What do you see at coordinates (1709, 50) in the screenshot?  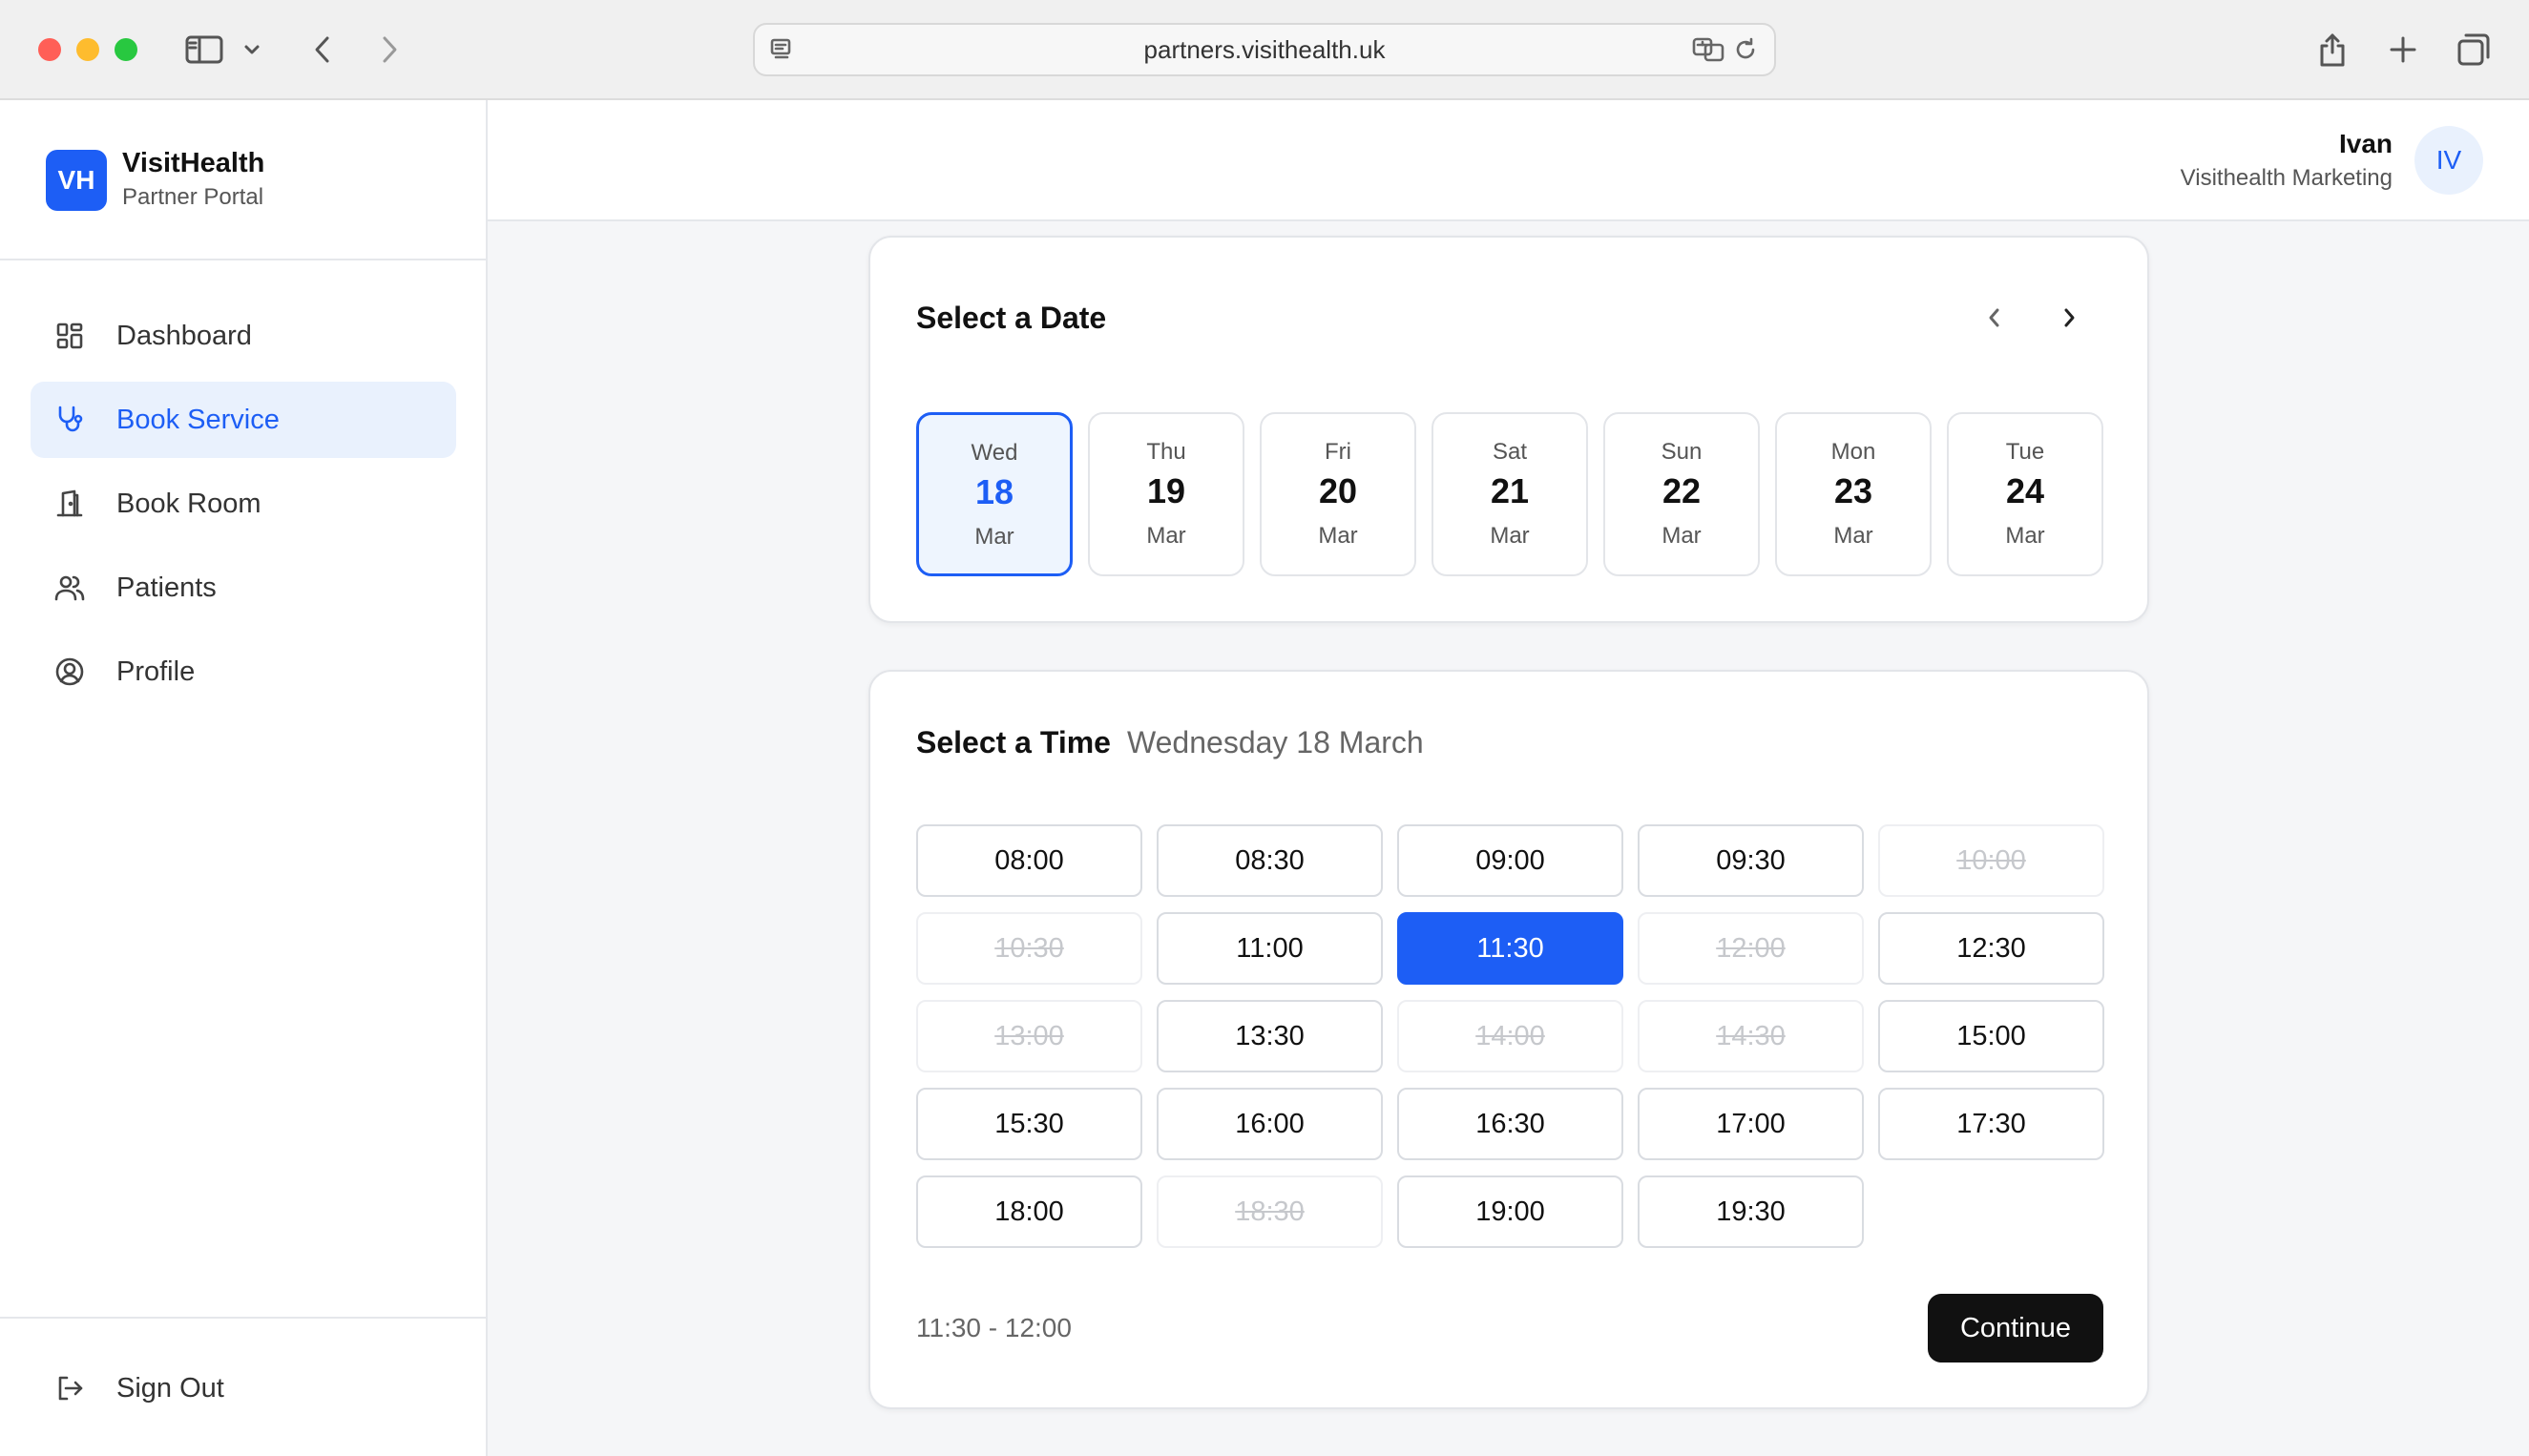 I see `translate-icon` at bounding box center [1709, 50].